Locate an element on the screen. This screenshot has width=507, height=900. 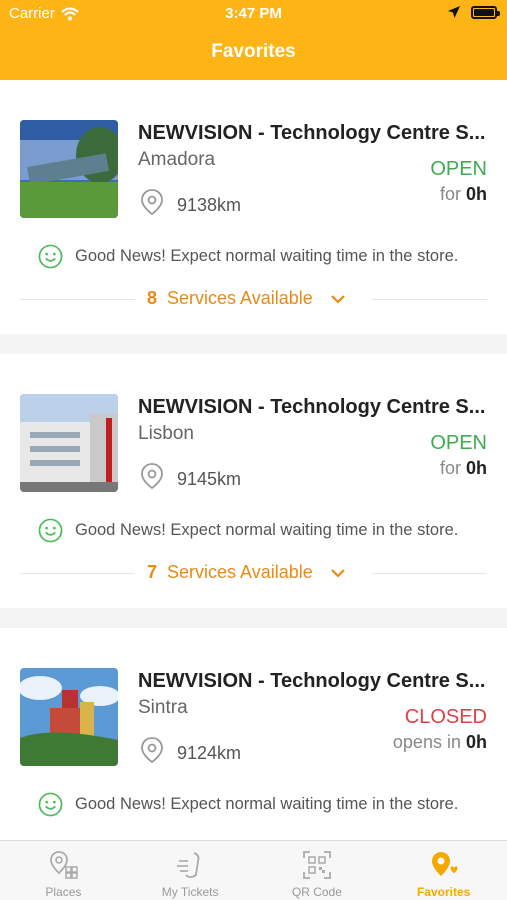
store-distance: 9145km is located at coordinates (209, 479).